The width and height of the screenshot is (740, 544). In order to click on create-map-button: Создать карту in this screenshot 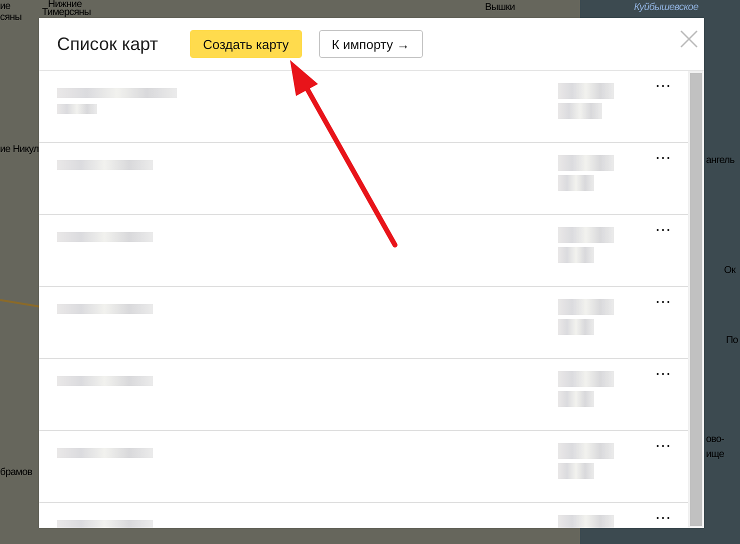, I will do `click(246, 44)`.